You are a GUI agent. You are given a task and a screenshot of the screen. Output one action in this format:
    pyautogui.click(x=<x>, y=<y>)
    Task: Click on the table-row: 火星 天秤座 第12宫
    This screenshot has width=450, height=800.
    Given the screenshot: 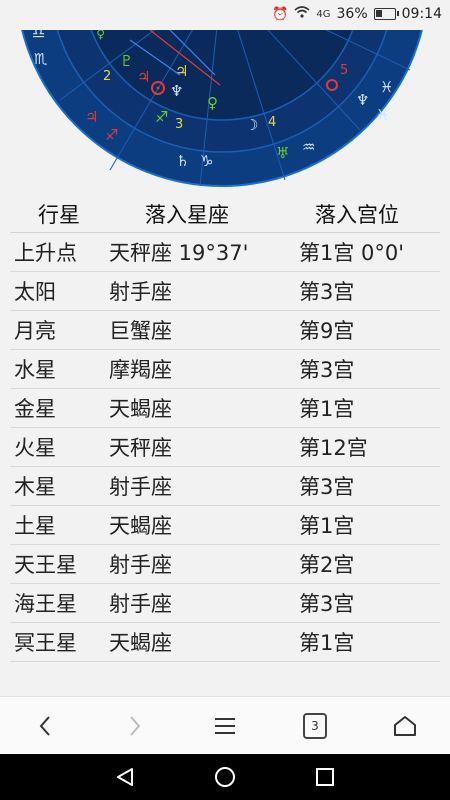 What is the action you would take?
    pyautogui.click(x=225, y=447)
    